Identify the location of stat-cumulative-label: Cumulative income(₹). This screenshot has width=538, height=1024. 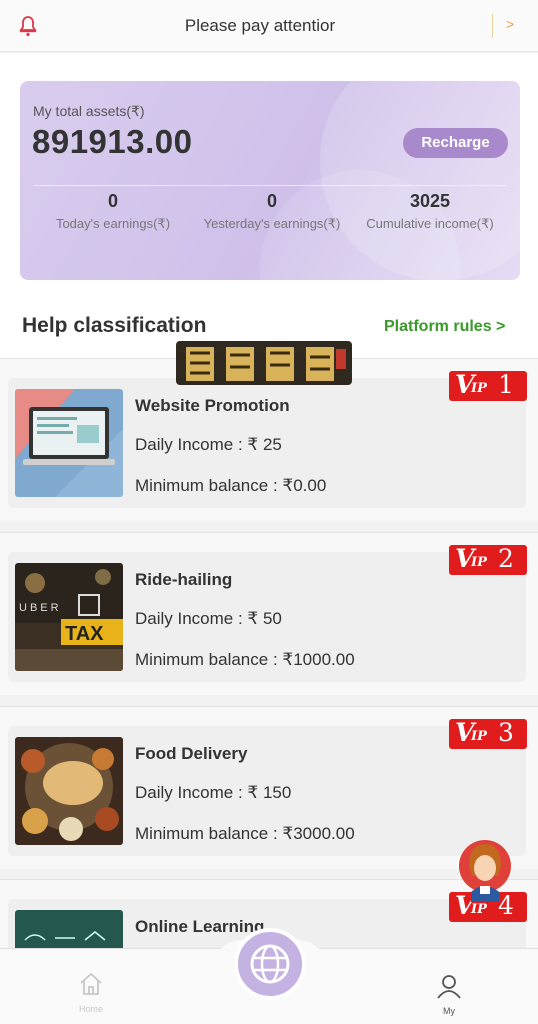
(430, 223).